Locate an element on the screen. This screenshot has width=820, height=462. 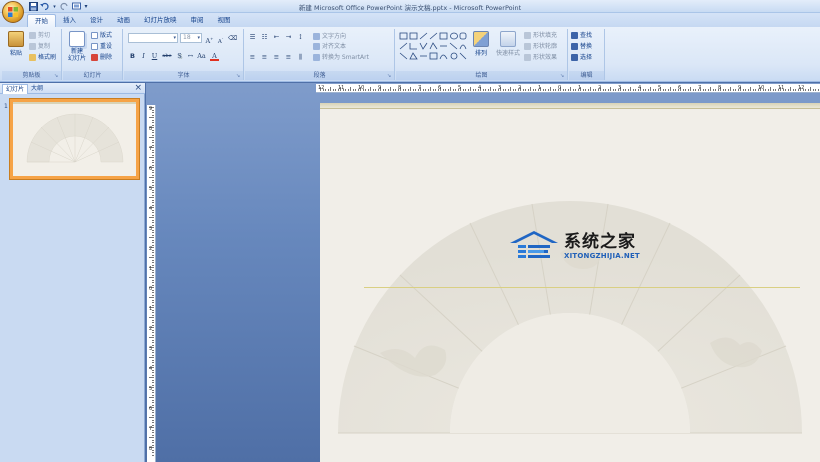
drawing-launcher-icon: ↘ is located at coordinates (563, 76).